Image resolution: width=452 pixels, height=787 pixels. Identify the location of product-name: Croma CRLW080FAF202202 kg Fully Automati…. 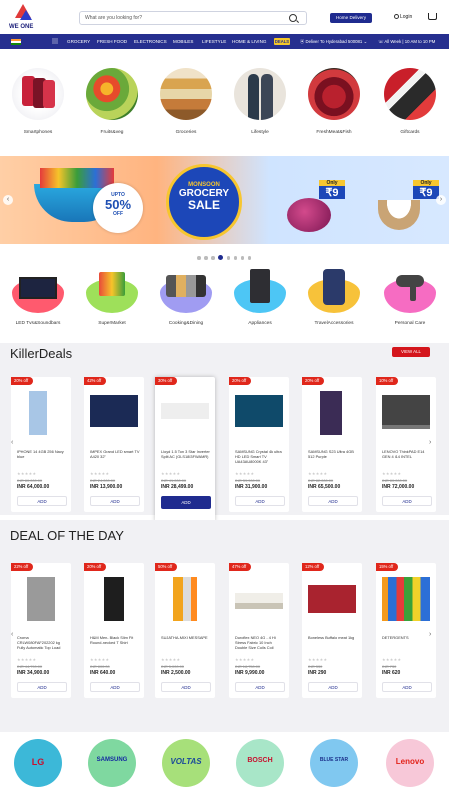
(42, 643).